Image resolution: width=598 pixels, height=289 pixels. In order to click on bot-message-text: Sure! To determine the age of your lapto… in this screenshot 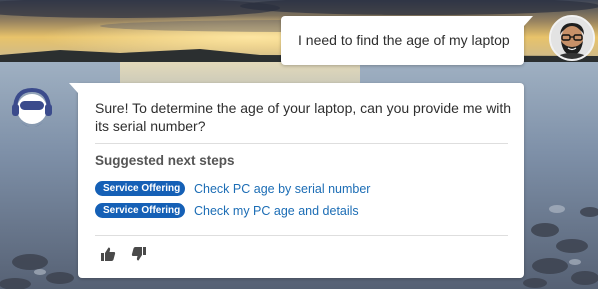, I will do `click(303, 117)`.